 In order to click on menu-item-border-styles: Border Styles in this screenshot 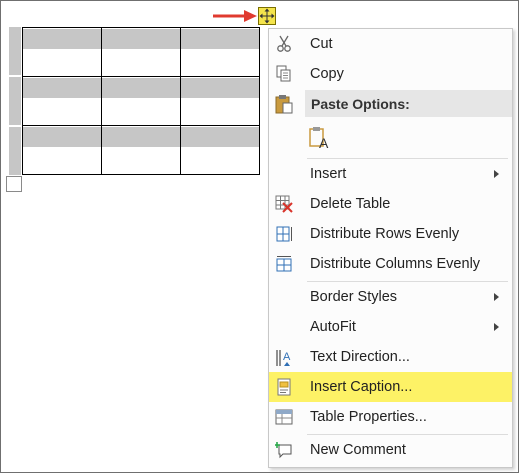, I will do `click(390, 297)`.